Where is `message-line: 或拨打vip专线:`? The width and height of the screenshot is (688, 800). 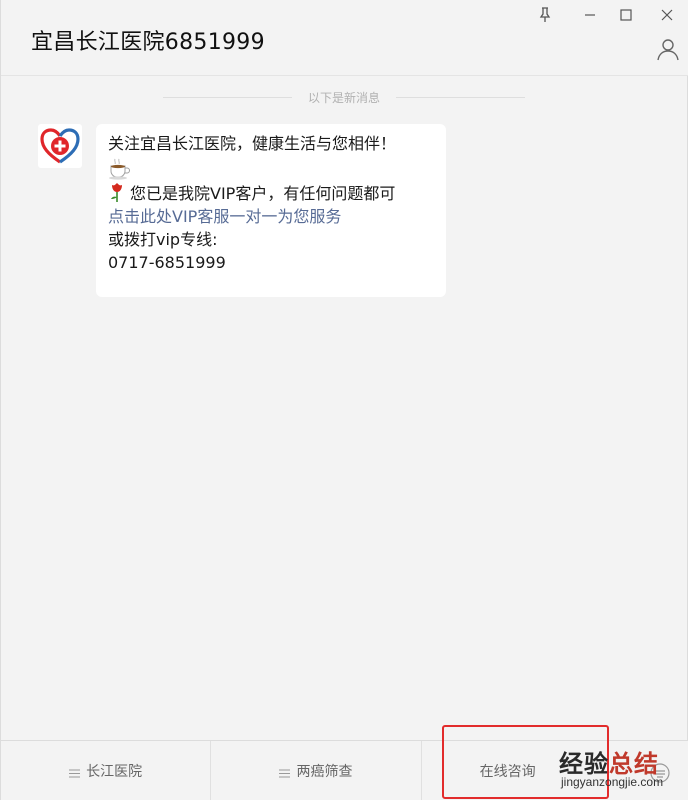 message-line: 或拨打vip专线: is located at coordinates (163, 239).